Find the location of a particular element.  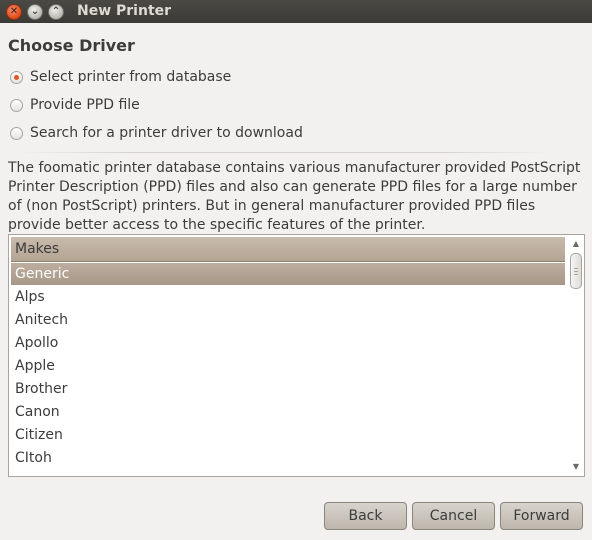

cancel-button: Cancel is located at coordinates (453, 516).